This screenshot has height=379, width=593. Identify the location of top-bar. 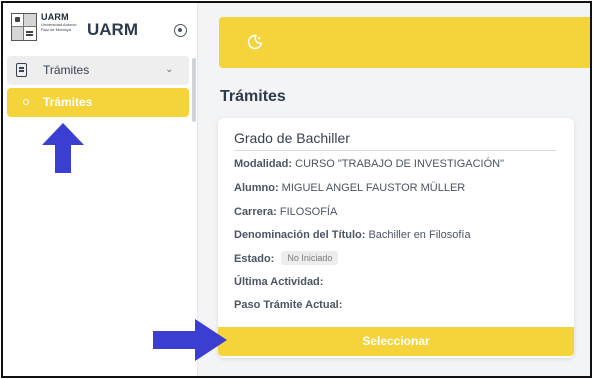
(404, 42).